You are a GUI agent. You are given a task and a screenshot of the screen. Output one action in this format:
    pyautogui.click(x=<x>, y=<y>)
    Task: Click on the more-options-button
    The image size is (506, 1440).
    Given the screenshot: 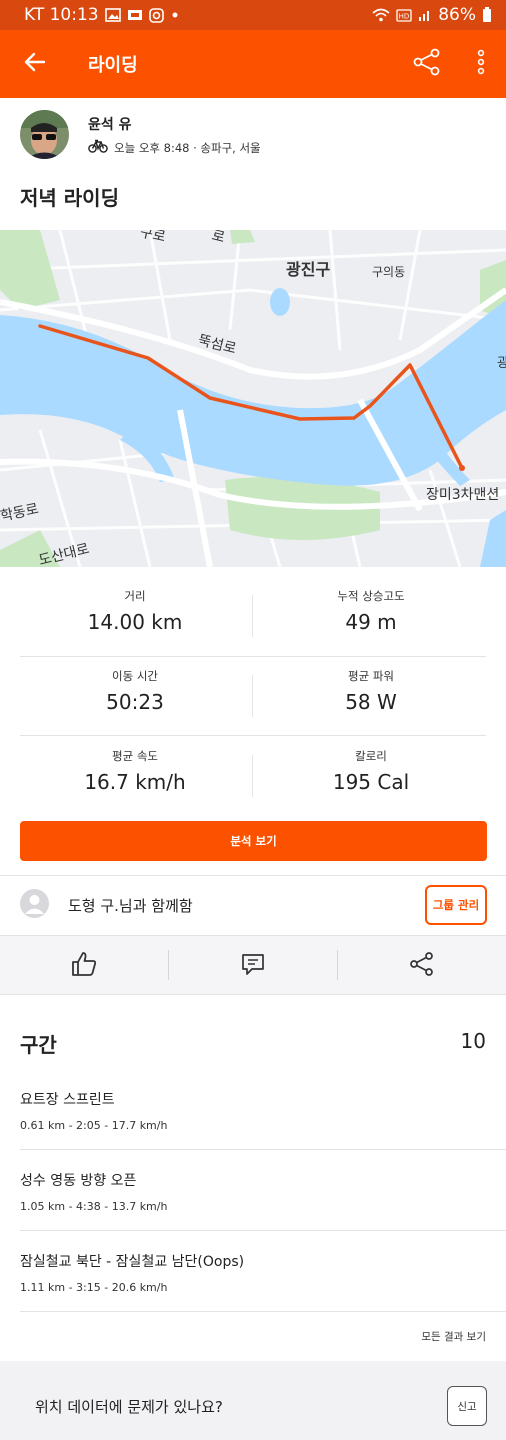 What is the action you would take?
    pyautogui.click(x=481, y=64)
    